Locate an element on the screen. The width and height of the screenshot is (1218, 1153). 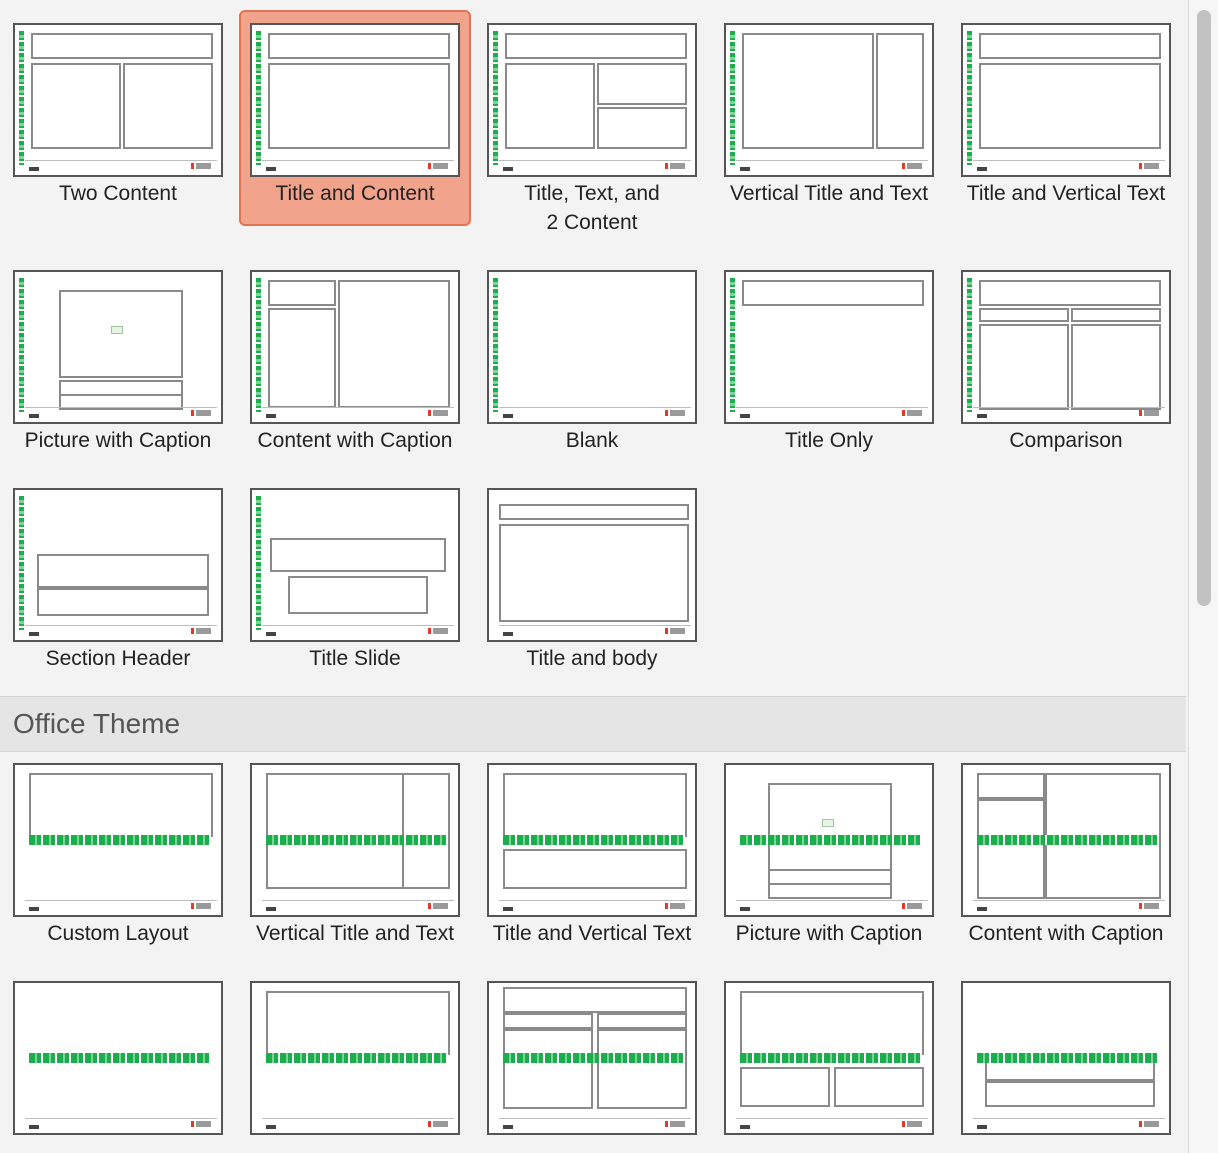
layout-option-section-header: Section Header is located at coordinates (118, 575).